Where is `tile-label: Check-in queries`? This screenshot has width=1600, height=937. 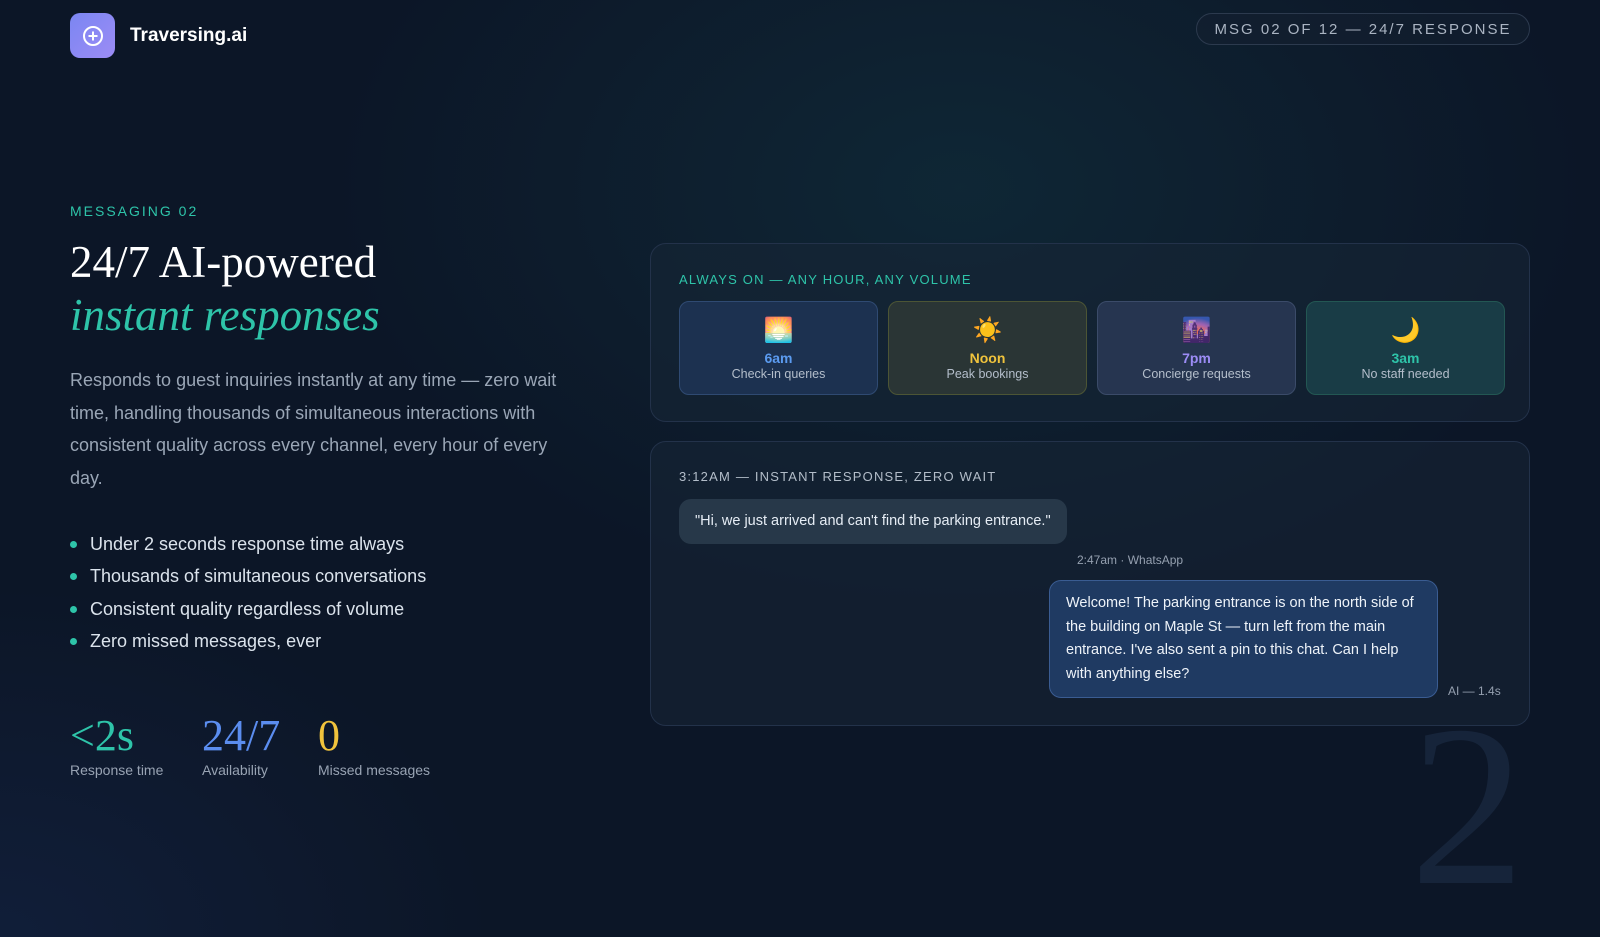
tile-label: Check-in queries is located at coordinates (778, 374).